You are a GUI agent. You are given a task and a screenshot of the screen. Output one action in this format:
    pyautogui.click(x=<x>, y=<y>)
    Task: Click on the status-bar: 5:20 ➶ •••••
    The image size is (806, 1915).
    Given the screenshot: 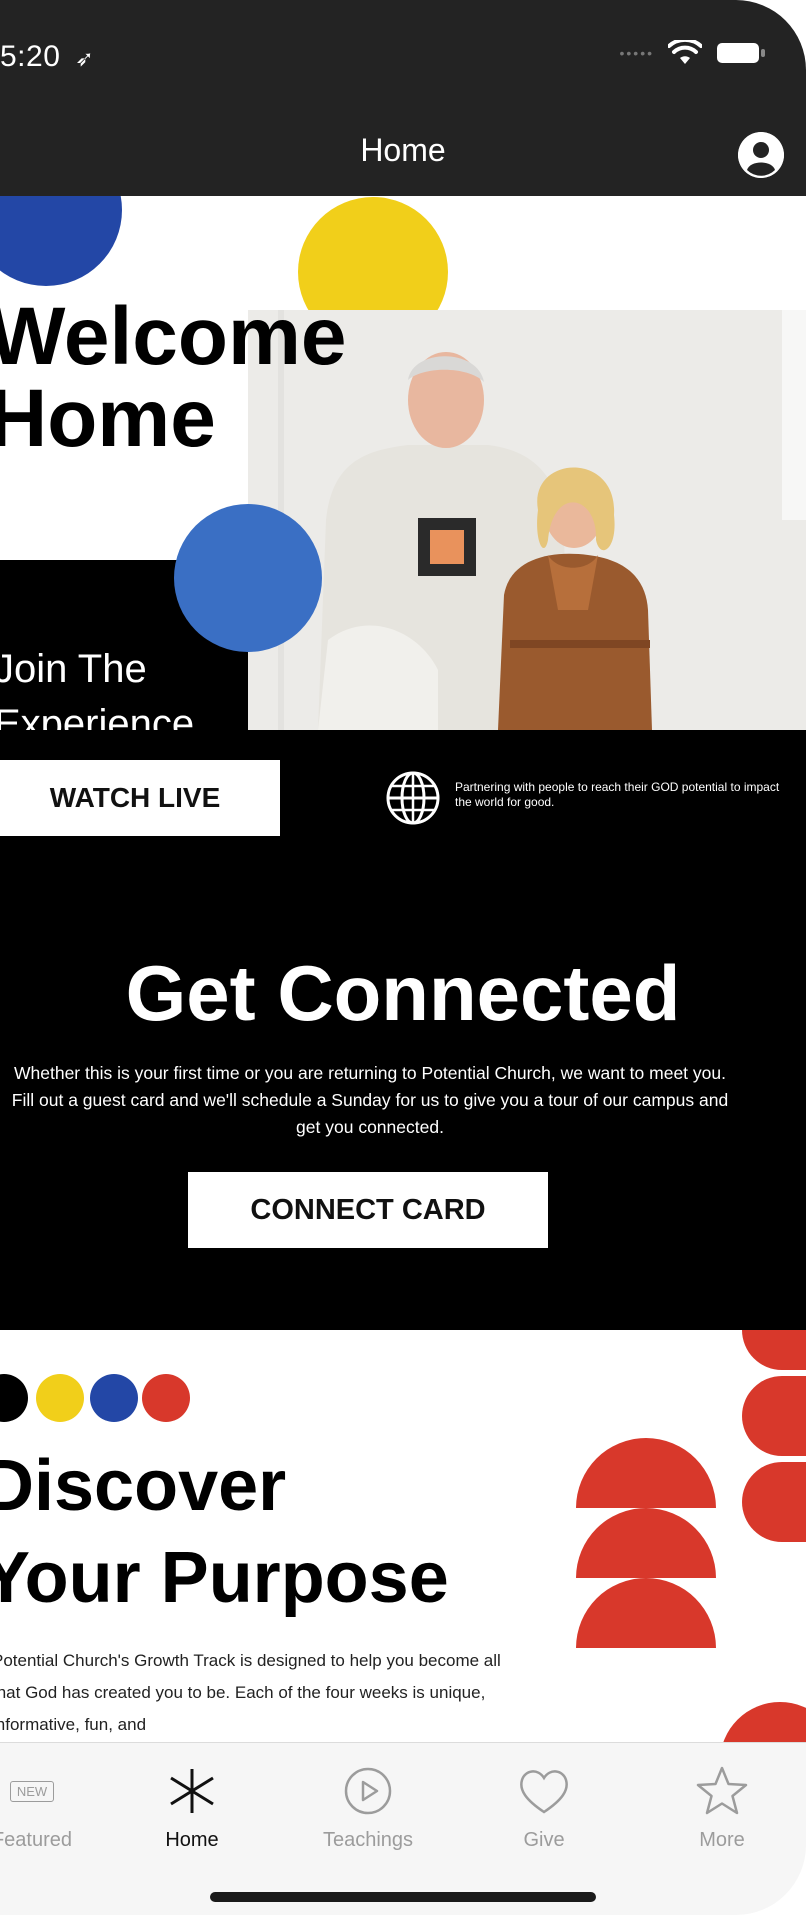 What is the action you would take?
    pyautogui.click(x=403, y=55)
    